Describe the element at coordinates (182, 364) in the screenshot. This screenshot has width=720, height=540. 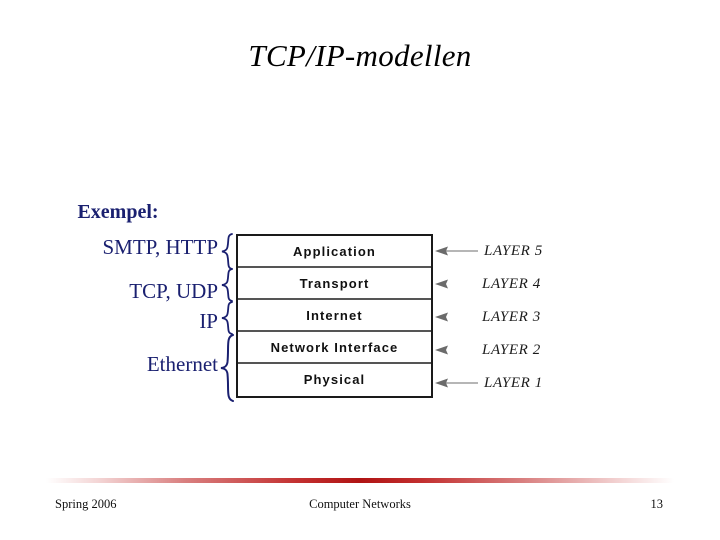
I see `example-label-network-interface: Ethernet` at that location.